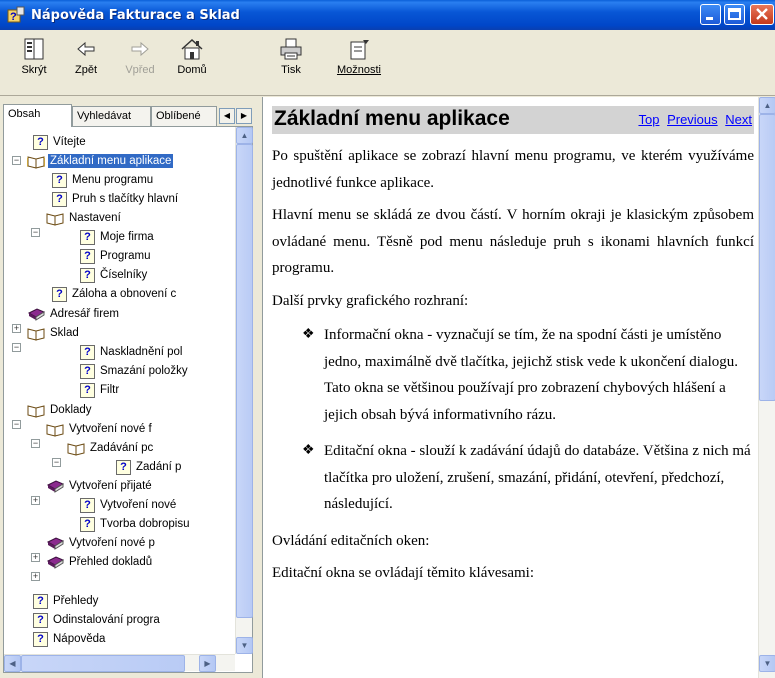 The image size is (775, 678). I want to click on tab-contents: Obsah, so click(37, 115).